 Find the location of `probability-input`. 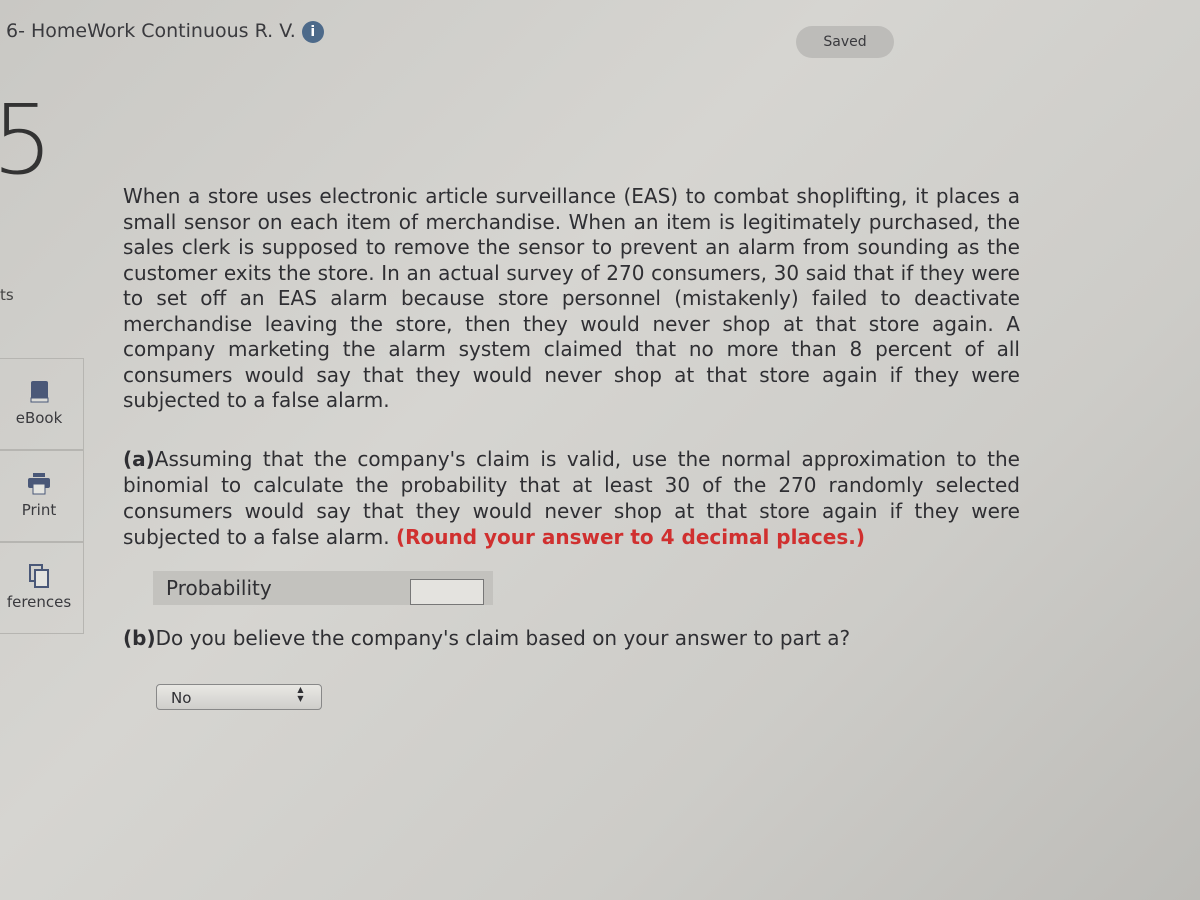

probability-input is located at coordinates (447, 592).